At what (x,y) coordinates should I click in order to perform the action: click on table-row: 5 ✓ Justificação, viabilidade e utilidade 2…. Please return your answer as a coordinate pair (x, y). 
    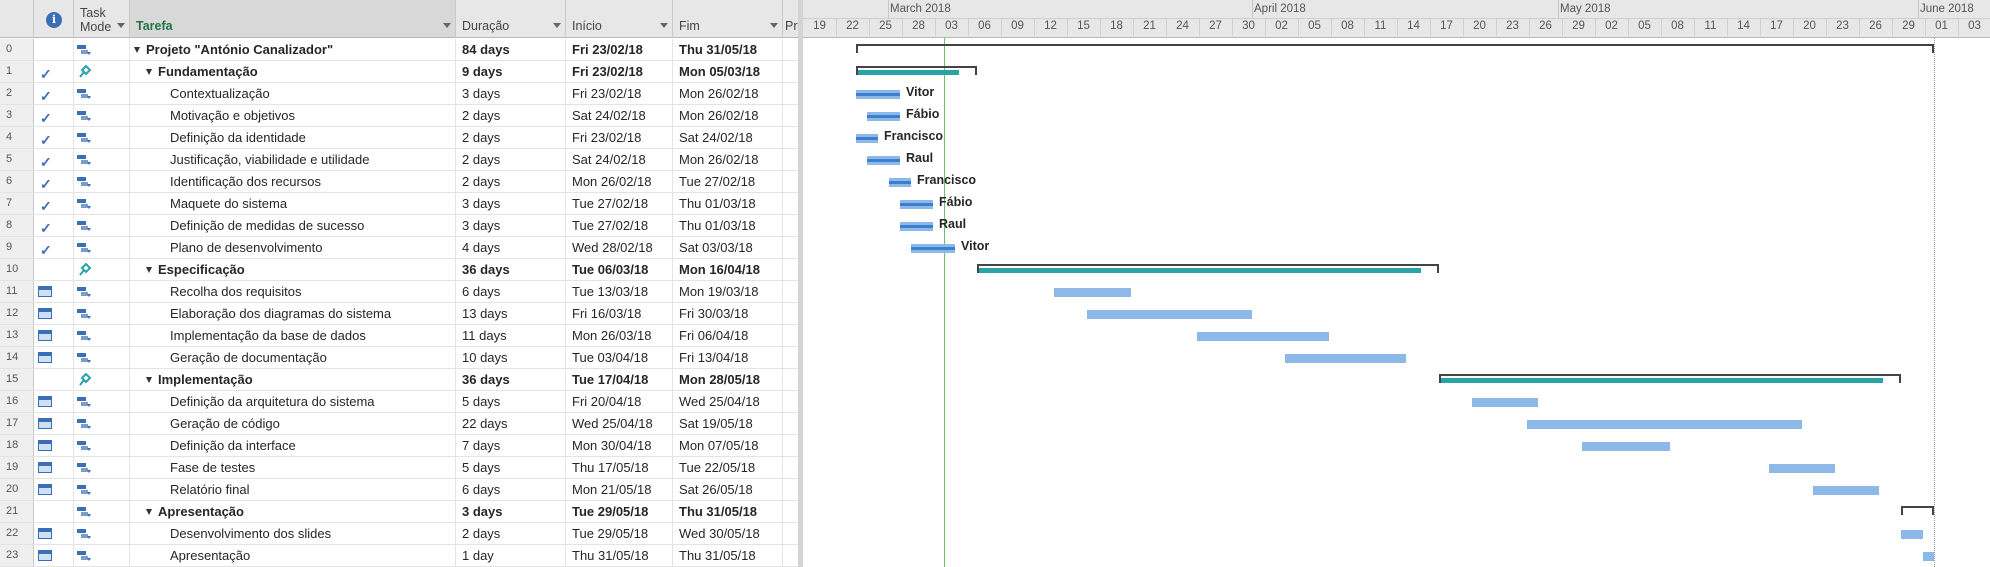
    Looking at the image, I should click on (400, 160).